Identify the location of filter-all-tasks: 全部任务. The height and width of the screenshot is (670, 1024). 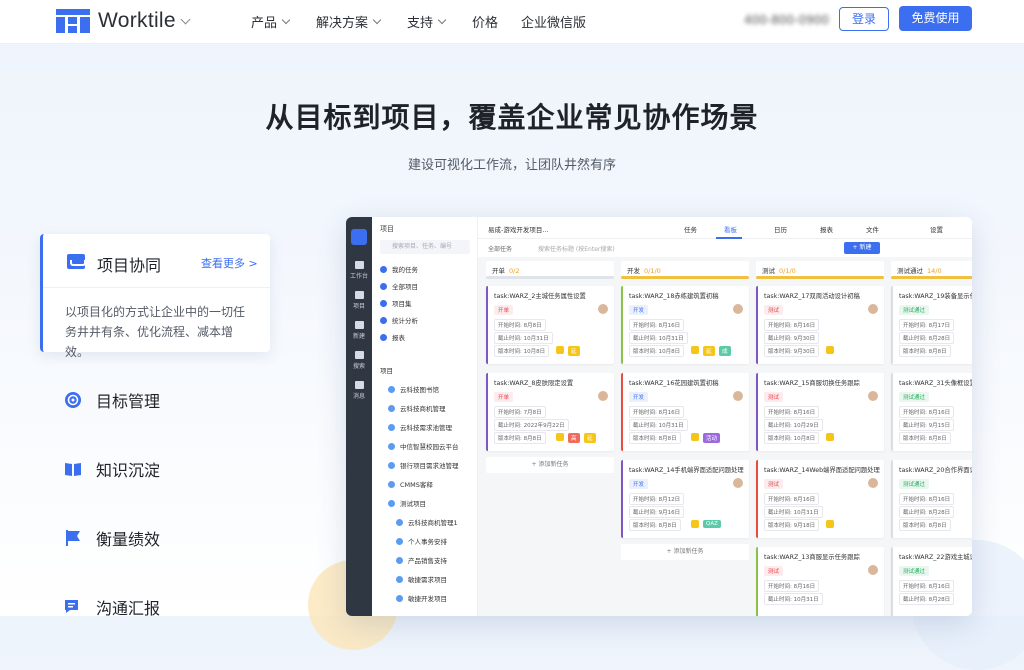
(500, 248).